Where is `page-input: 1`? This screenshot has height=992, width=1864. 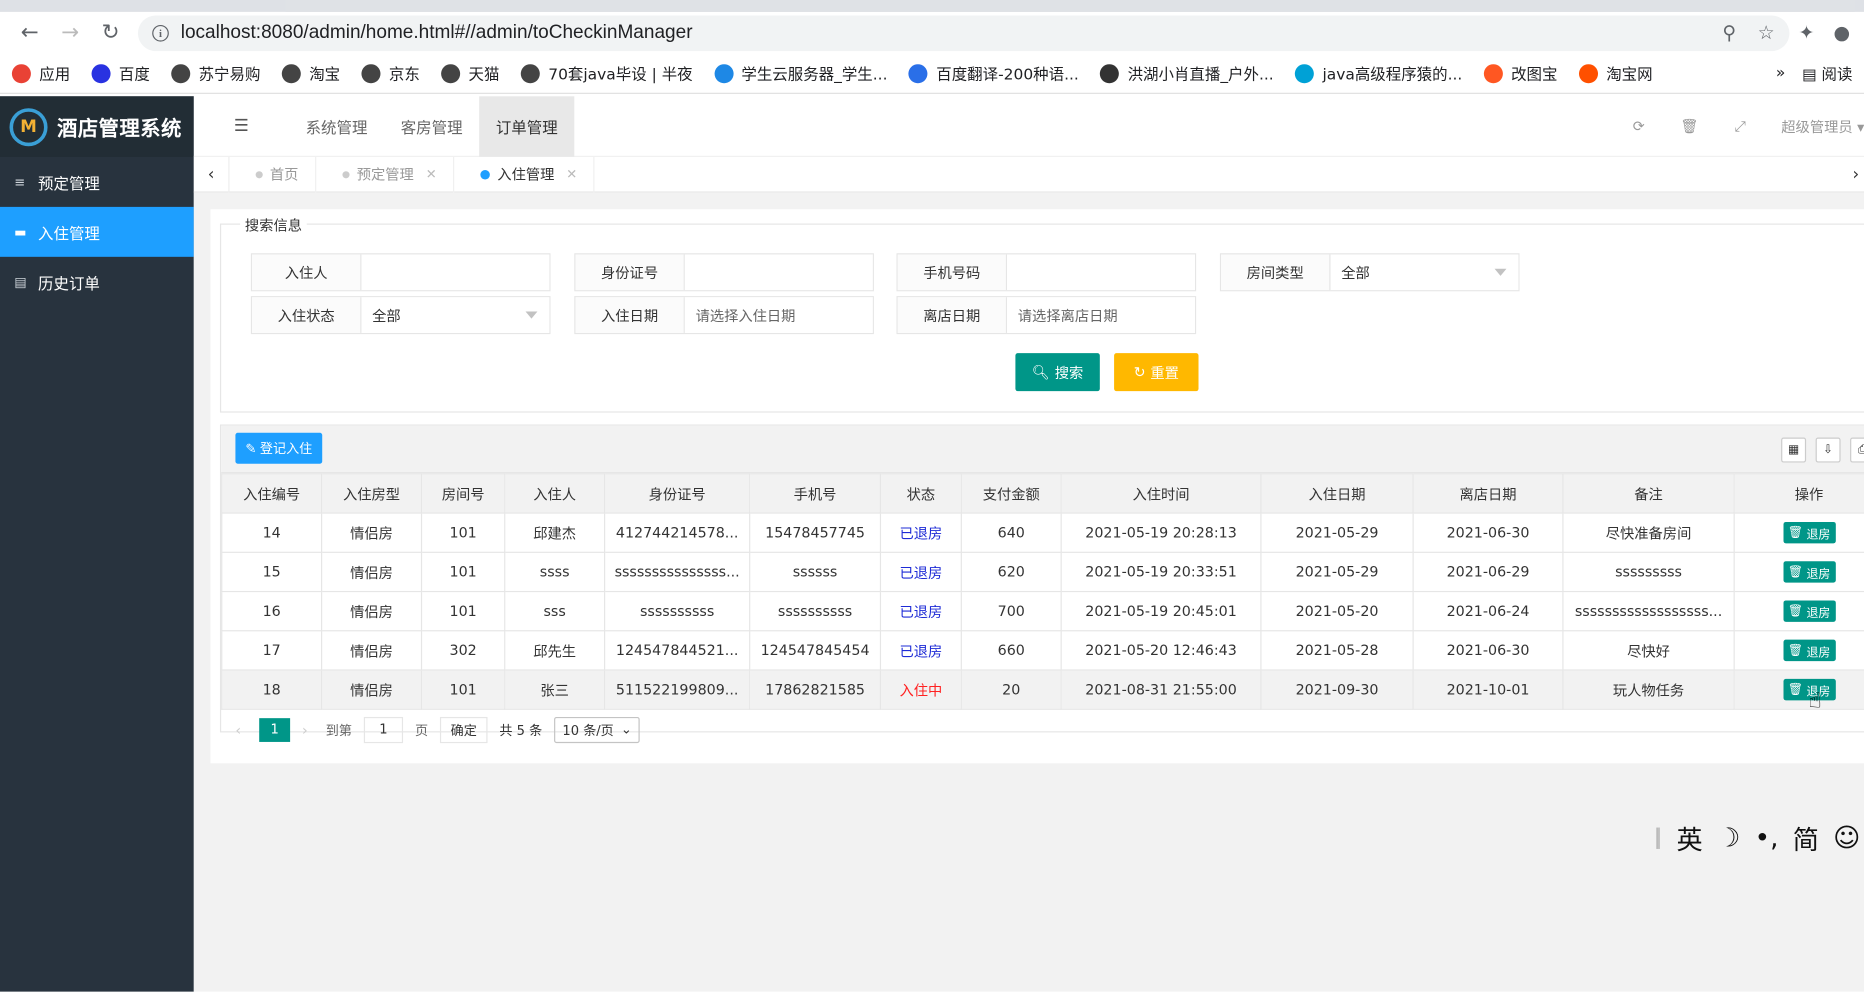 page-input: 1 is located at coordinates (383, 729).